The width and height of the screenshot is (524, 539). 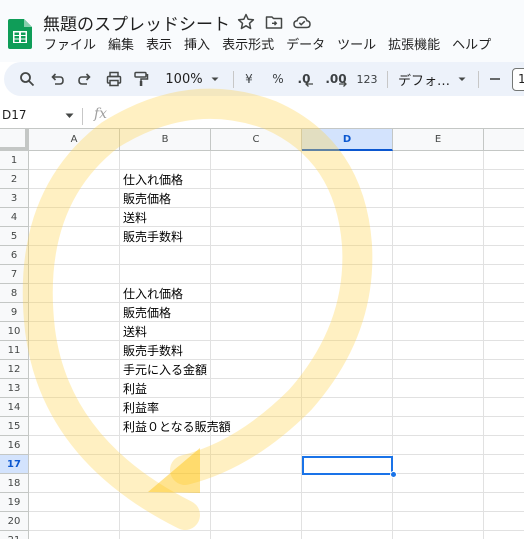 I want to click on cell-b12: 手元に入る金額, so click(x=165, y=370).